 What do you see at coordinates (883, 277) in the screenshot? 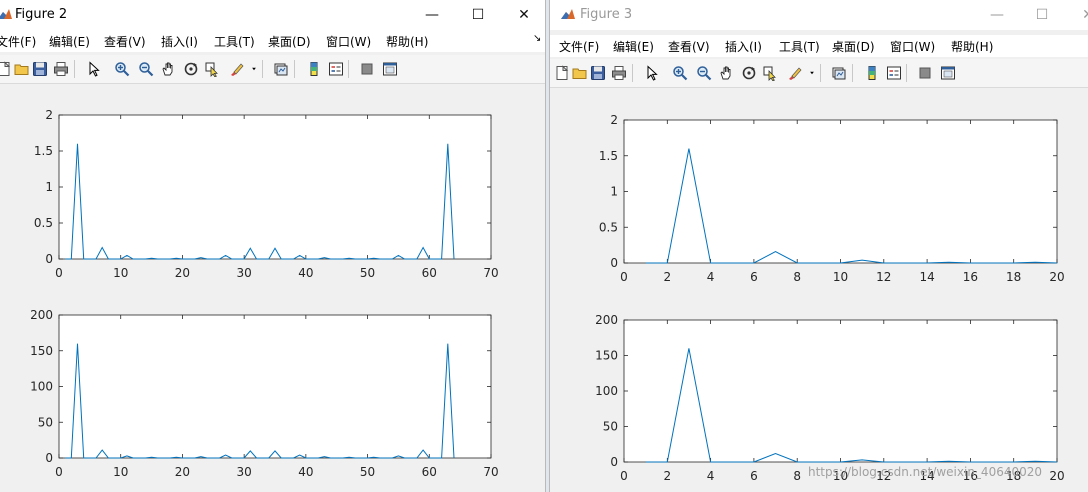
I see `x-tick-label: 12` at bounding box center [883, 277].